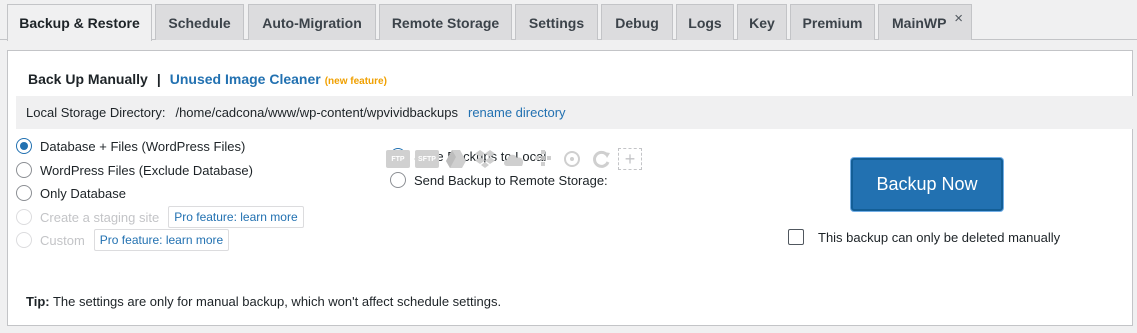 The width and height of the screenshot is (1137, 333). Describe the element at coordinates (96, 112) in the screenshot. I see `directory-label: Local Storage Directory:` at that location.